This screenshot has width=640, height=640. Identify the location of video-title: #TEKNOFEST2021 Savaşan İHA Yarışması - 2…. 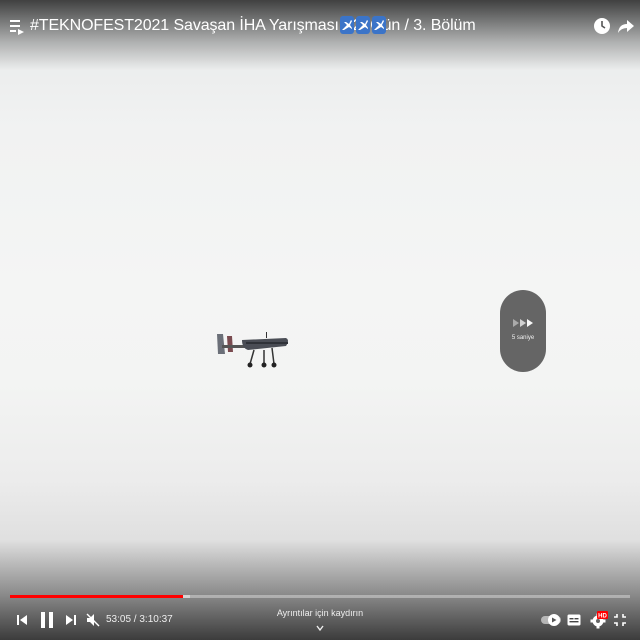
(253, 26).